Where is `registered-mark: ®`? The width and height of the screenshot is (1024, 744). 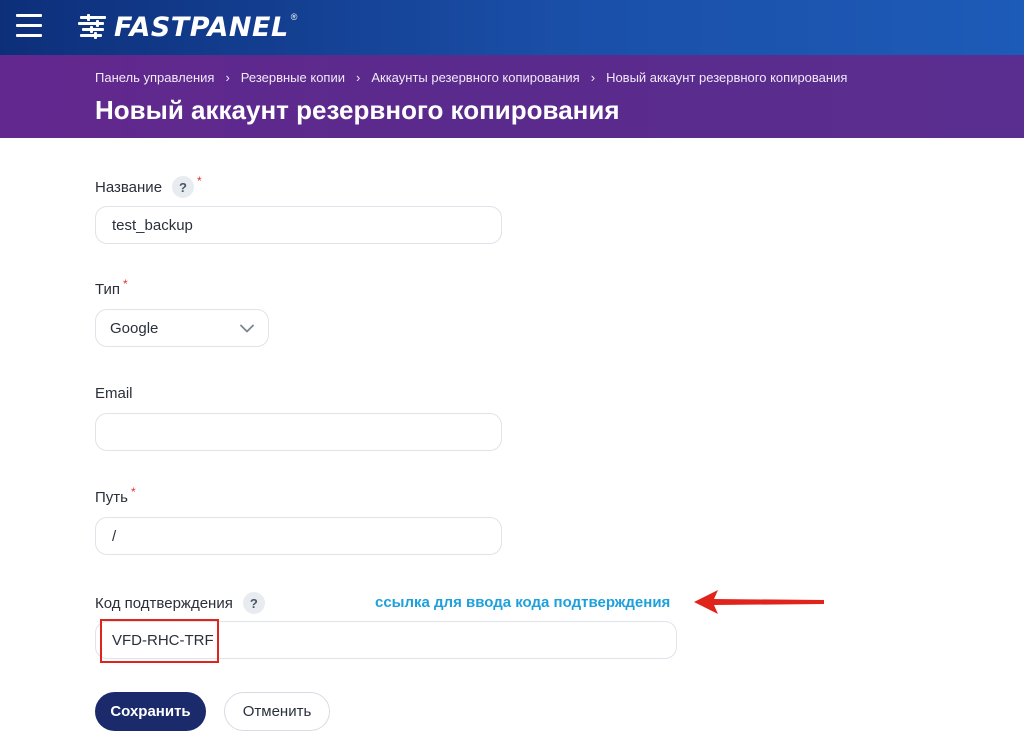
registered-mark: ® is located at coordinates (294, 17).